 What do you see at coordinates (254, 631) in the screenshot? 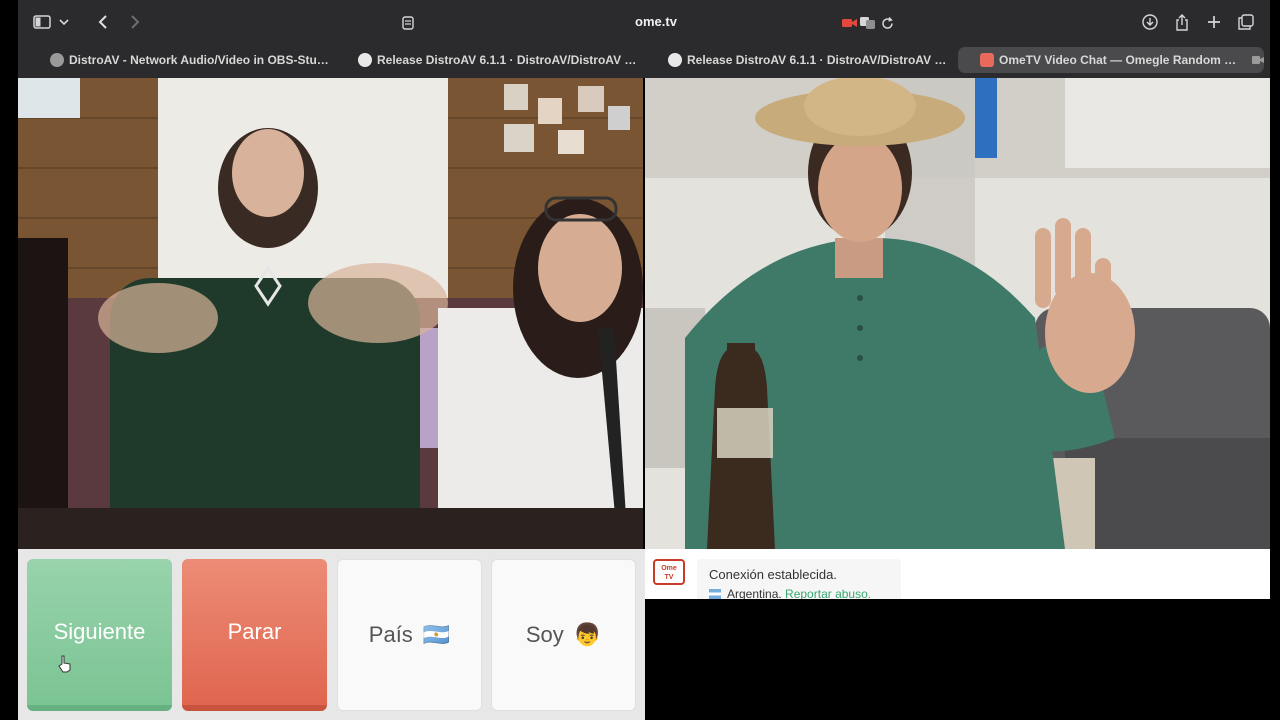
I see `stop-button-label: Parar` at bounding box center [254, 631].